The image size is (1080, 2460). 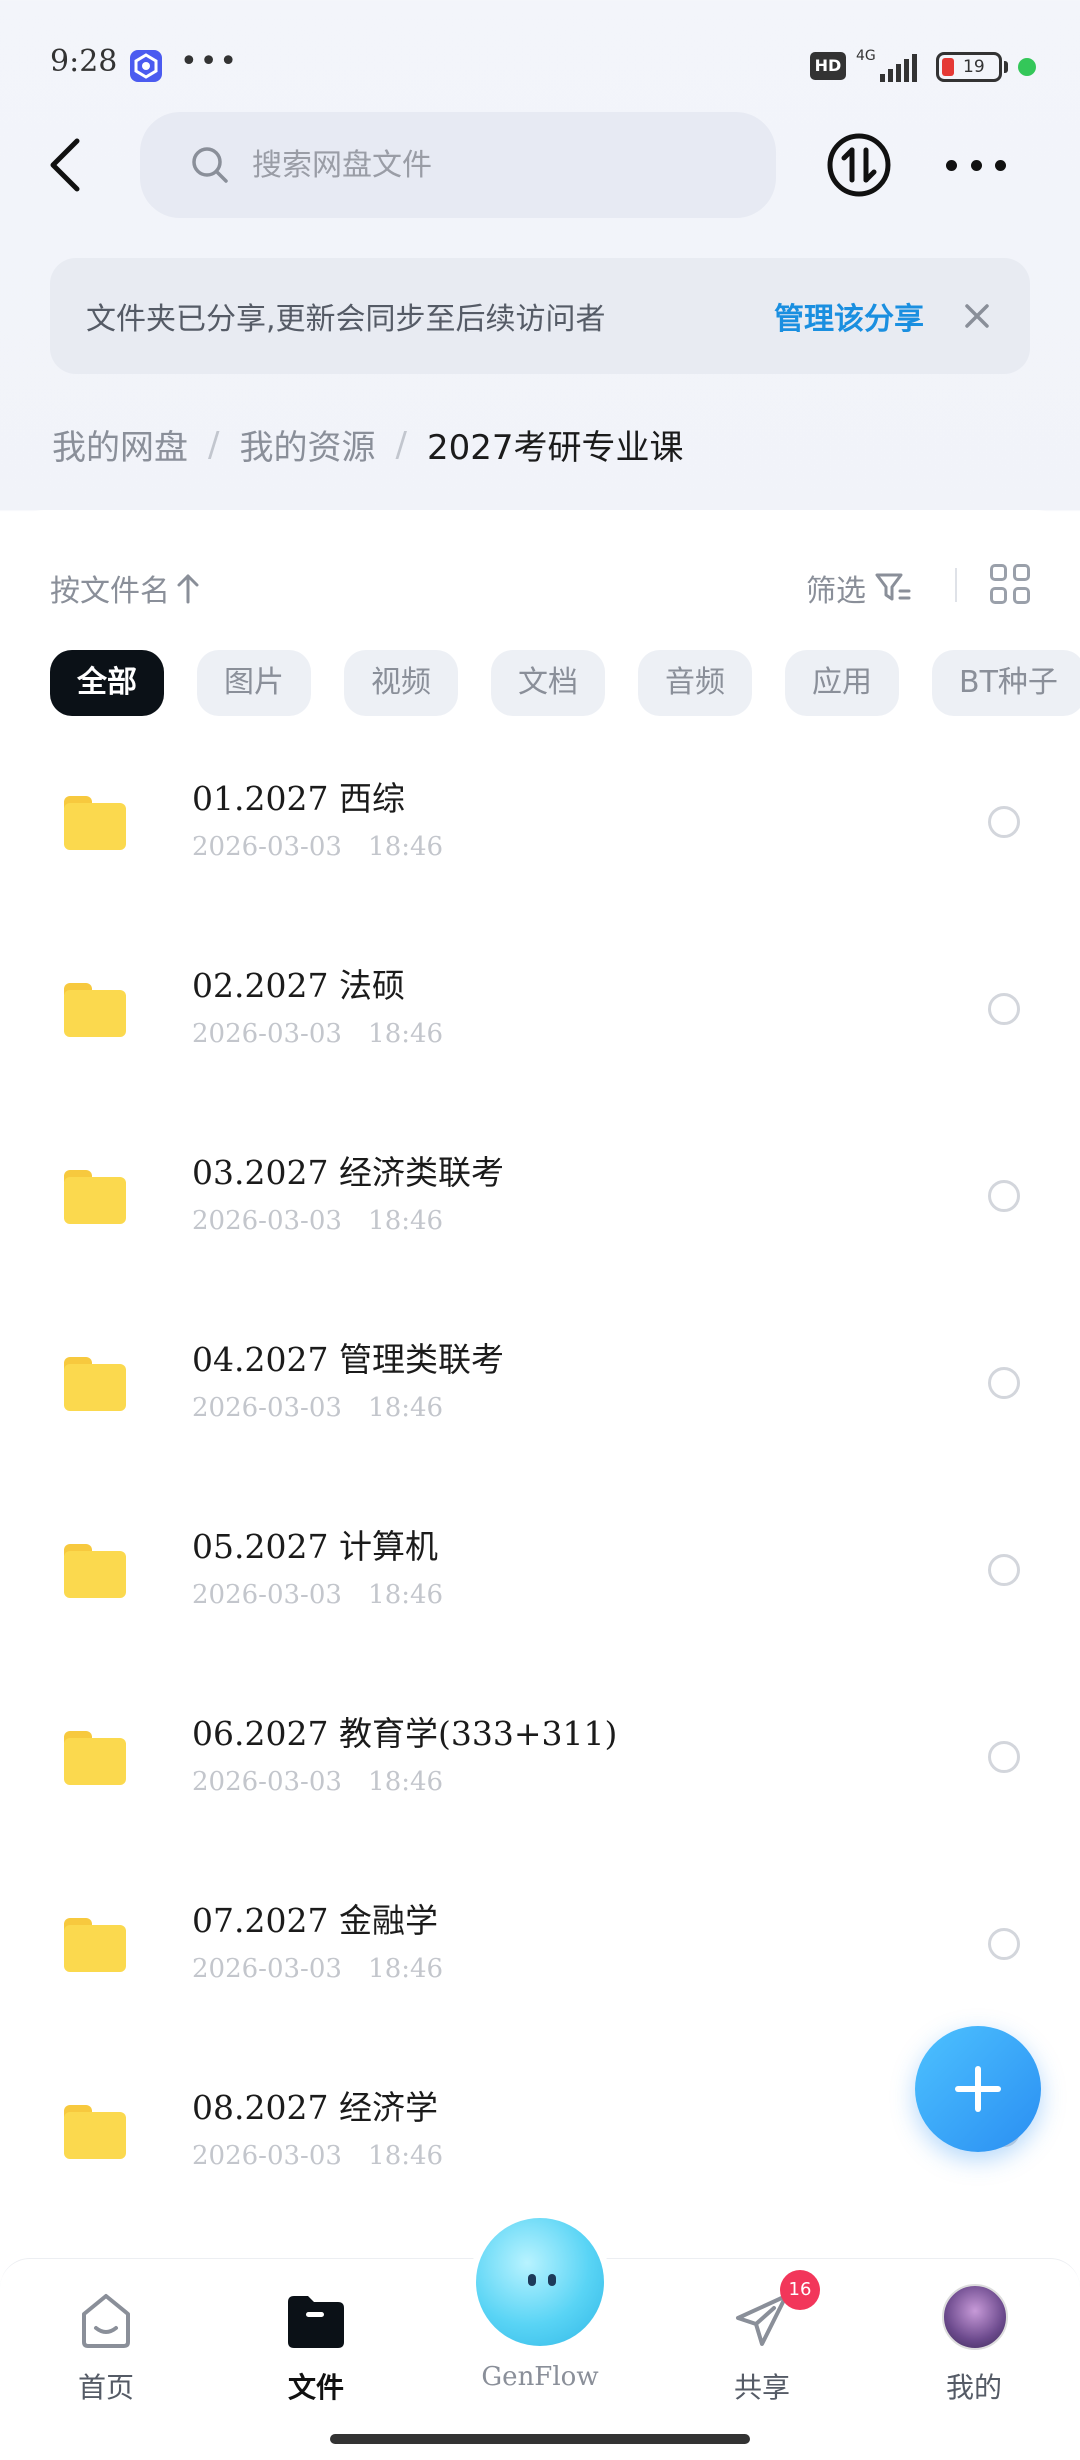 I want to click on status-time: 9:28, so click(x=84, y=61).